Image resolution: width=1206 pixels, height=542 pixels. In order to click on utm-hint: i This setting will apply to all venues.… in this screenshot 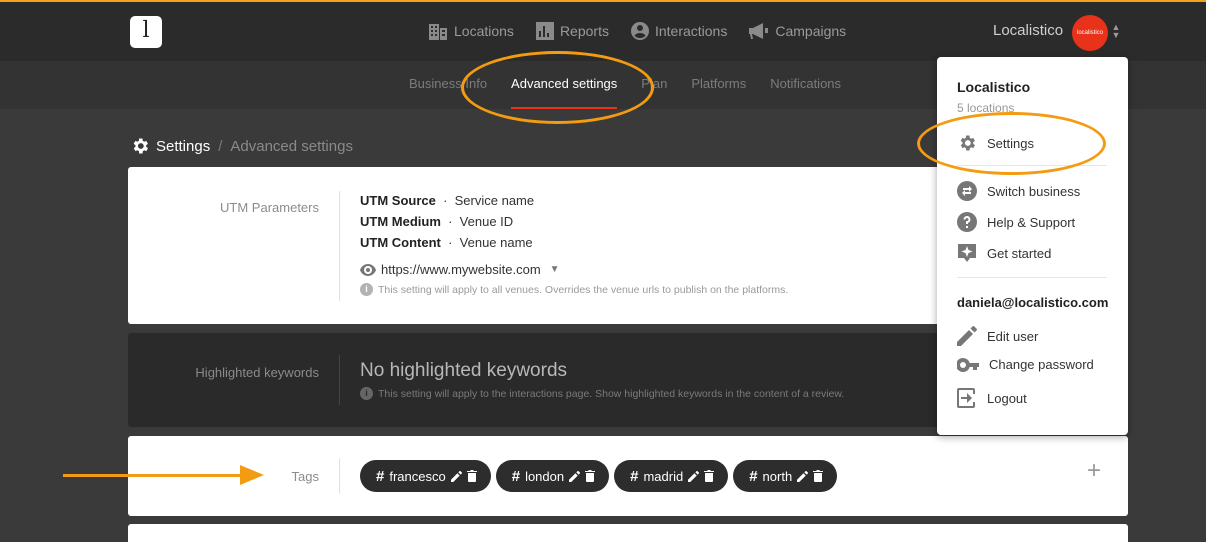, I will do `click(574, 289)`.